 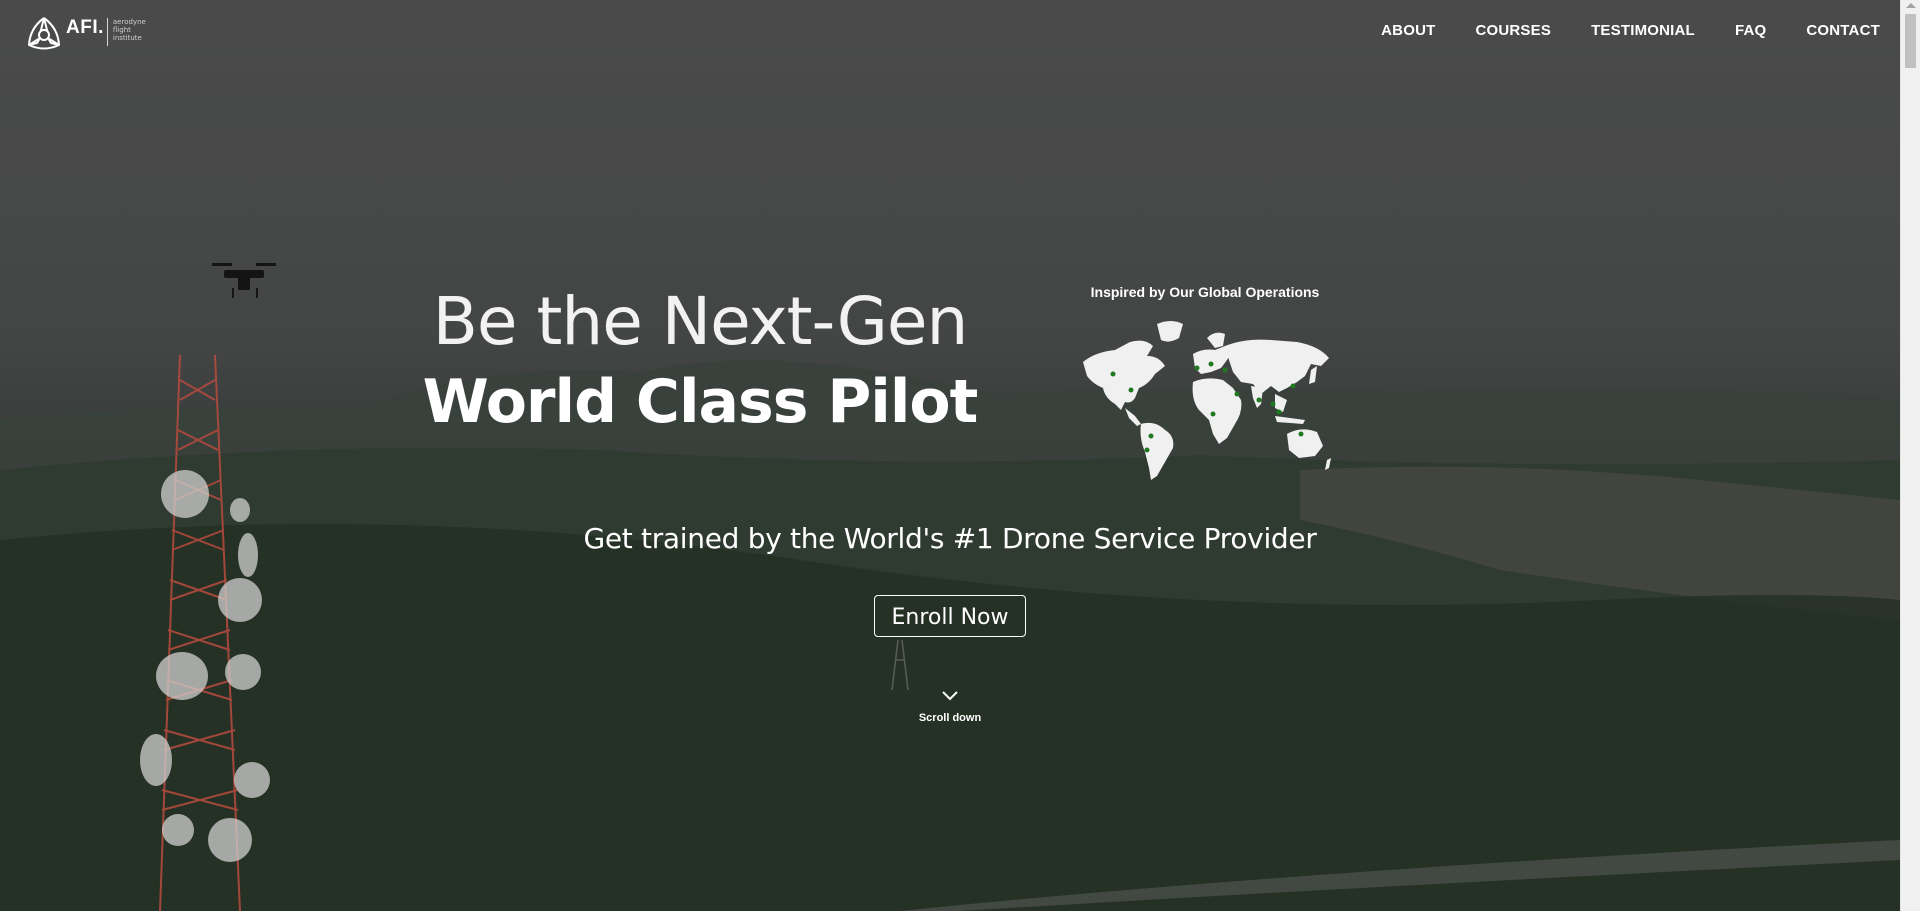 I want to click on logo-wordmark: AFI., so click(x=85, y=27).